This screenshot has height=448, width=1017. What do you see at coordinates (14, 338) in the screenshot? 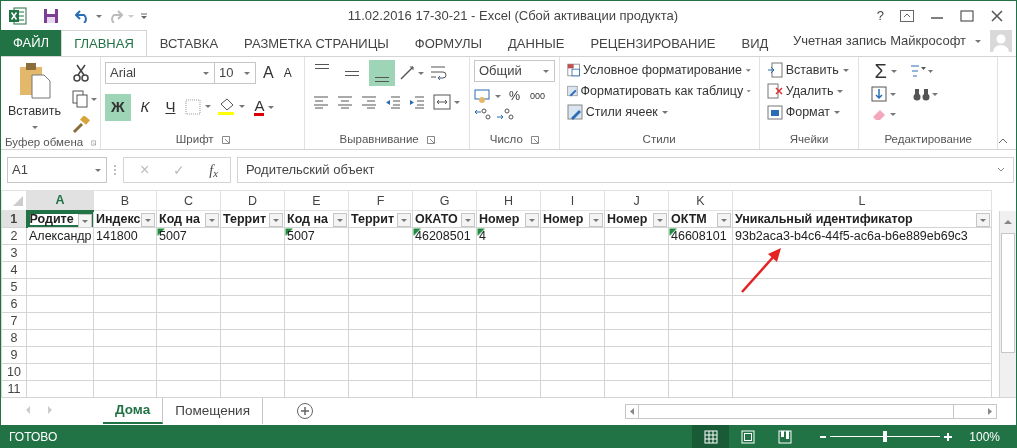
I see `row-header: 8` at bounding box center [14, 338].